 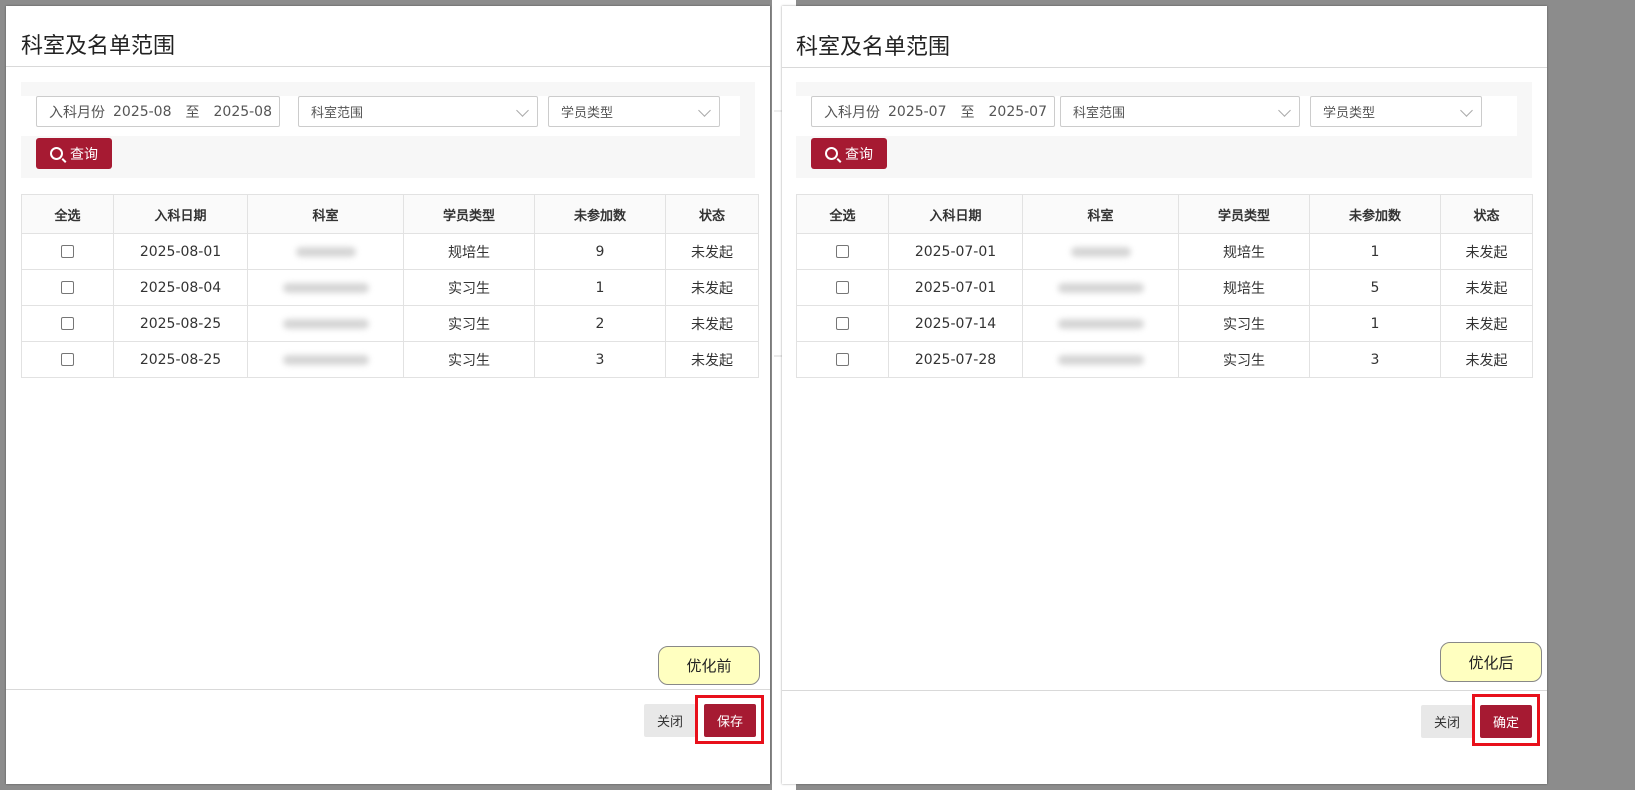 What do you see at coordinates (1164, 67) in the screenshot?
I see `title-divider` at bounding box center [1164, 67].